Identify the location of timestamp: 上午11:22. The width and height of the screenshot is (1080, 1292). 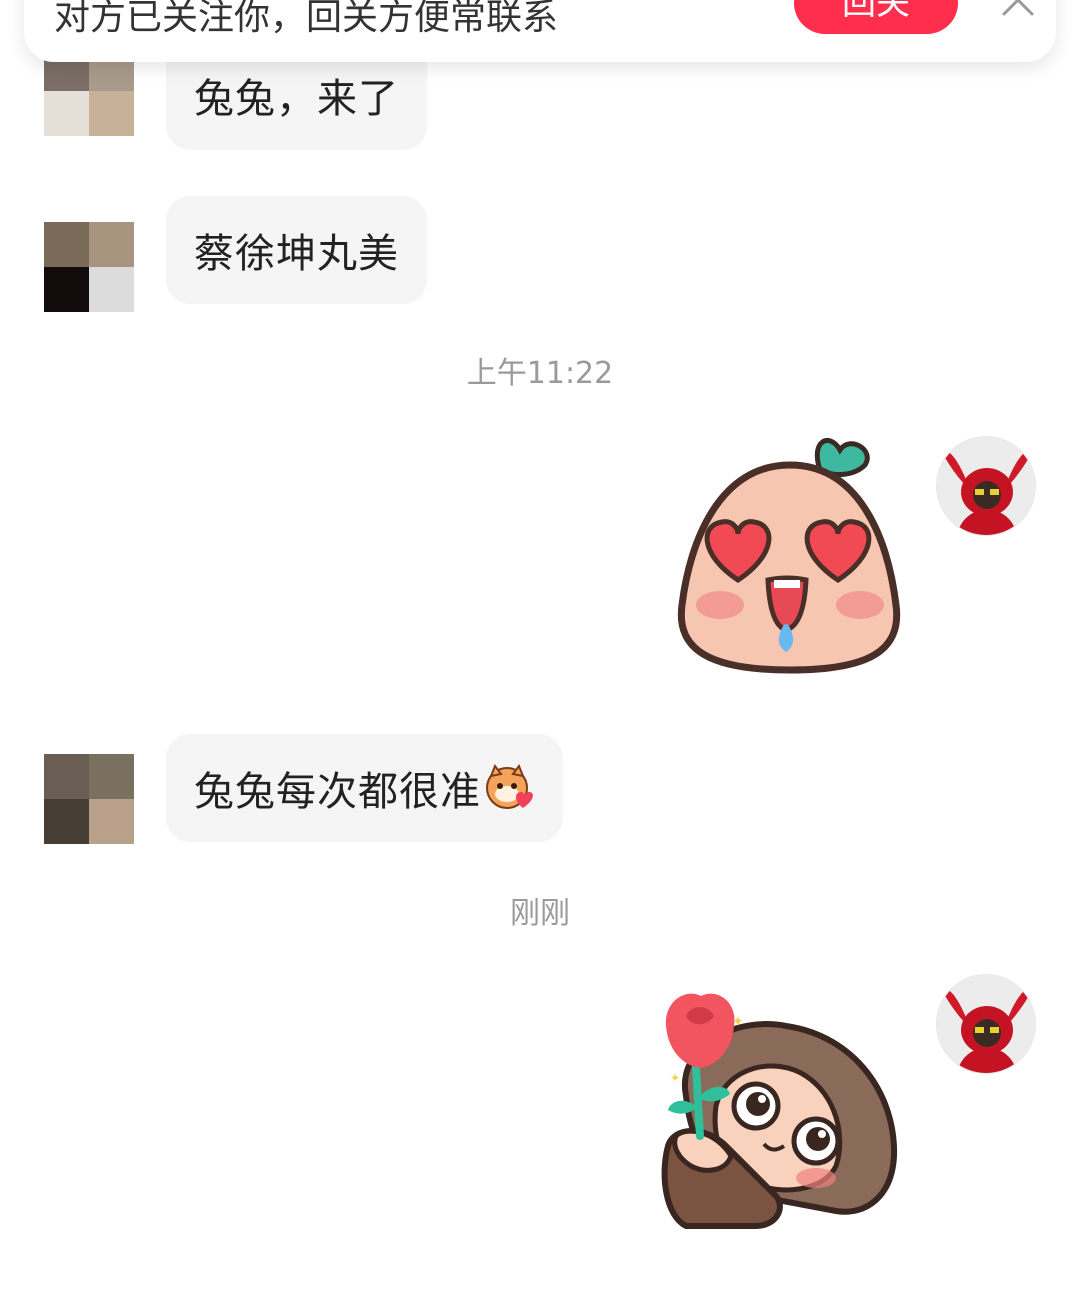
(540, 373).